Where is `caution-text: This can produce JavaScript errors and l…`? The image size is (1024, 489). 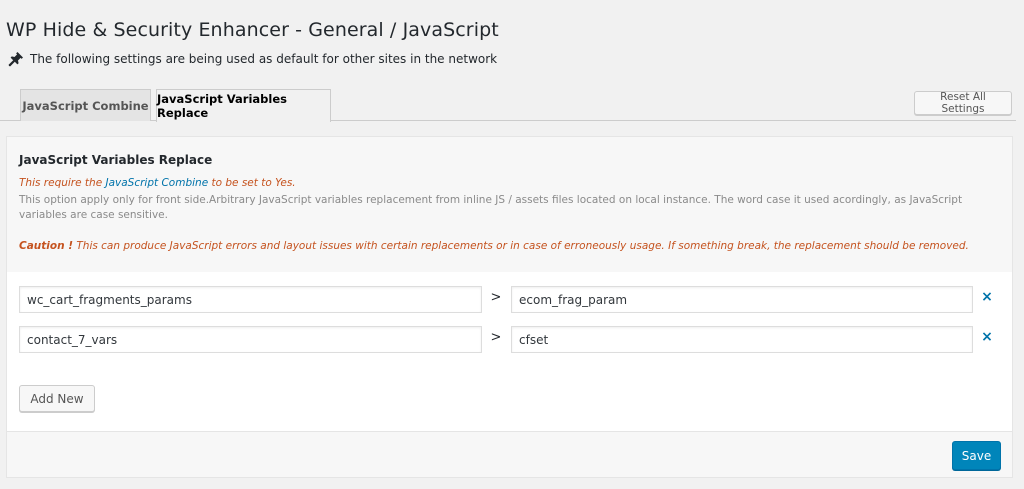
caution-text: This can produce JavaScript errors and l… is located at coordinates (521, 246).